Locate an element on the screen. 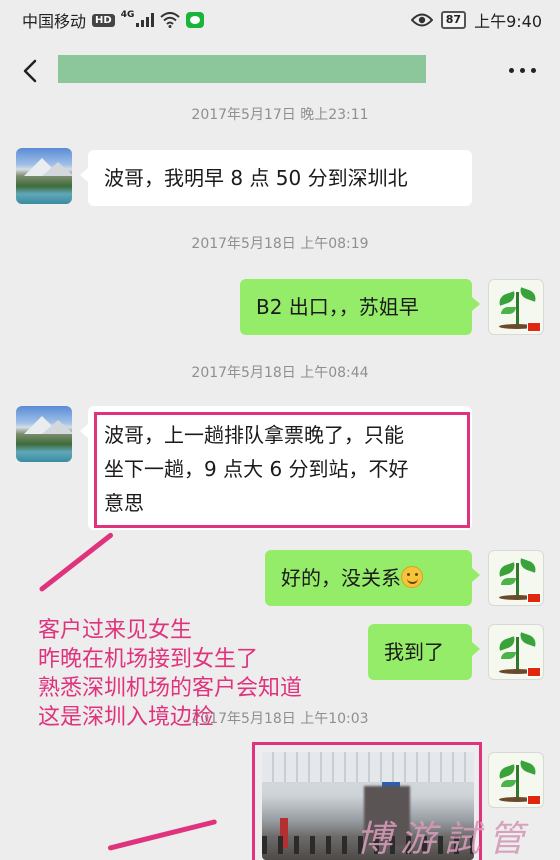 Image resolution: width=560 pixels, height=860 pixels. message-bubble-outgoing: B2 出口，，苏姐早 is located at coordinates (360, 307).